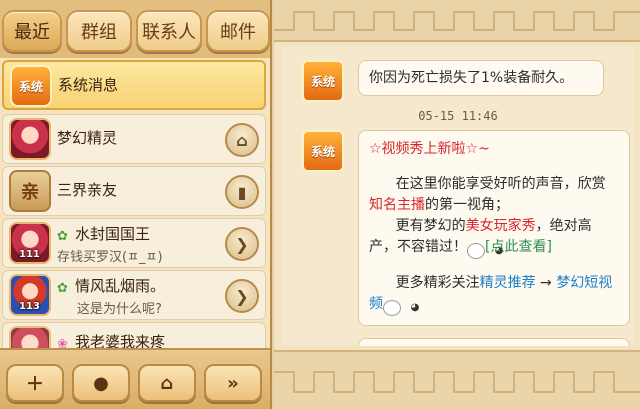 This screenshot has width=640, height=409. Describe the element at coordinates (88, 85) in the screenshot. I see `contact-name: 系统消息` at that location.